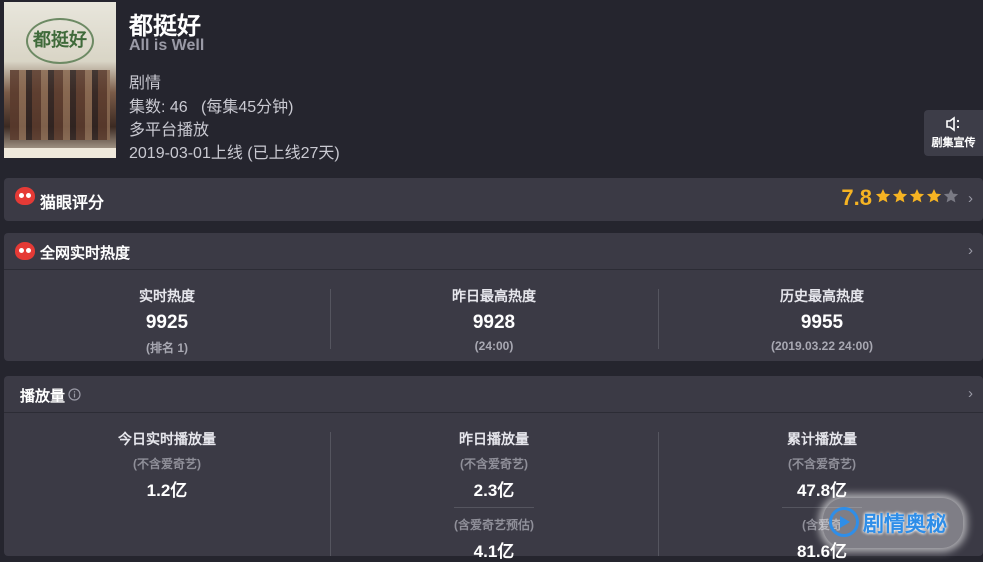 Image resolution: width=983 pixels, height=562 pixels. I want to click on rating-score: 7.8, so click(856, 197).